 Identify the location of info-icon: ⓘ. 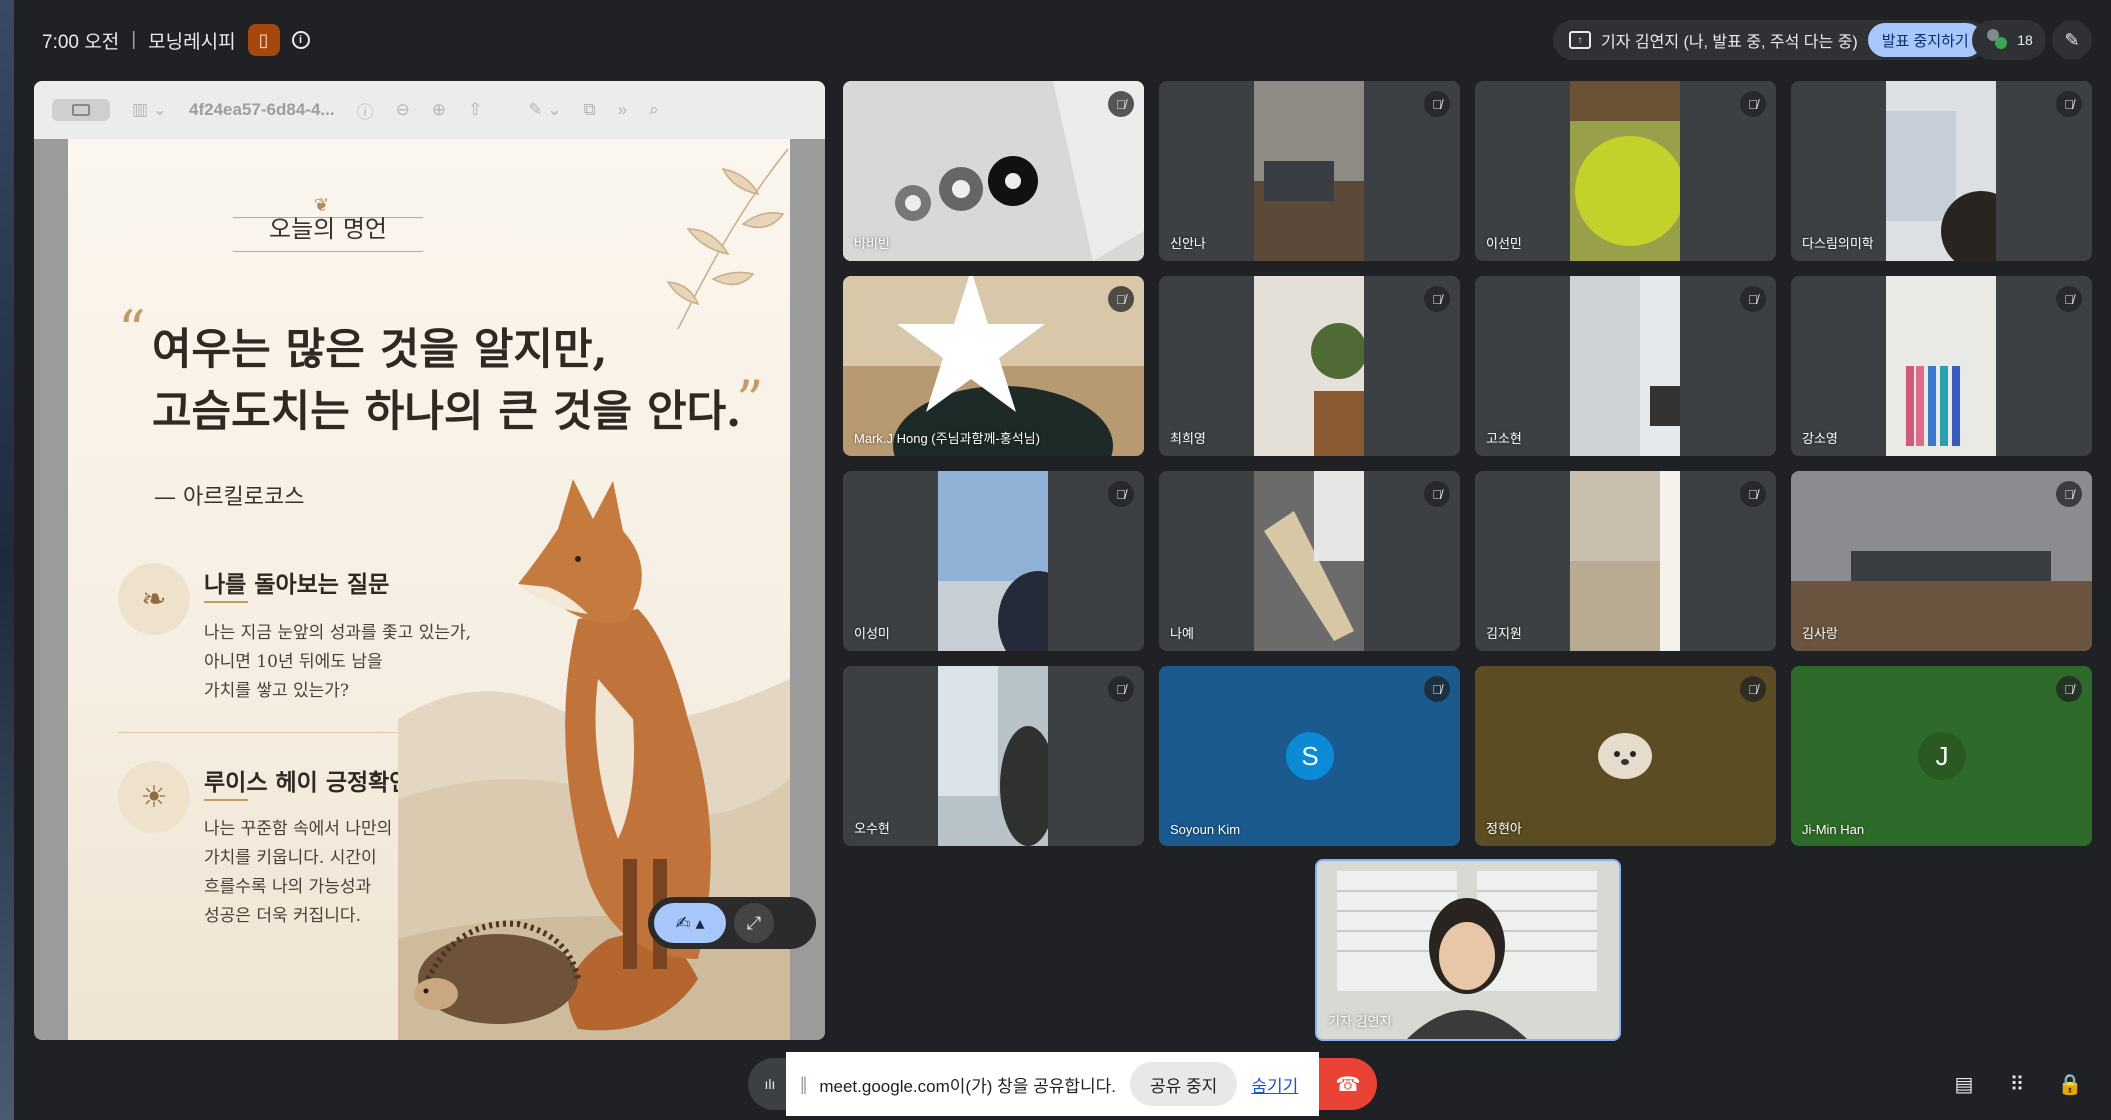
(365, 110).